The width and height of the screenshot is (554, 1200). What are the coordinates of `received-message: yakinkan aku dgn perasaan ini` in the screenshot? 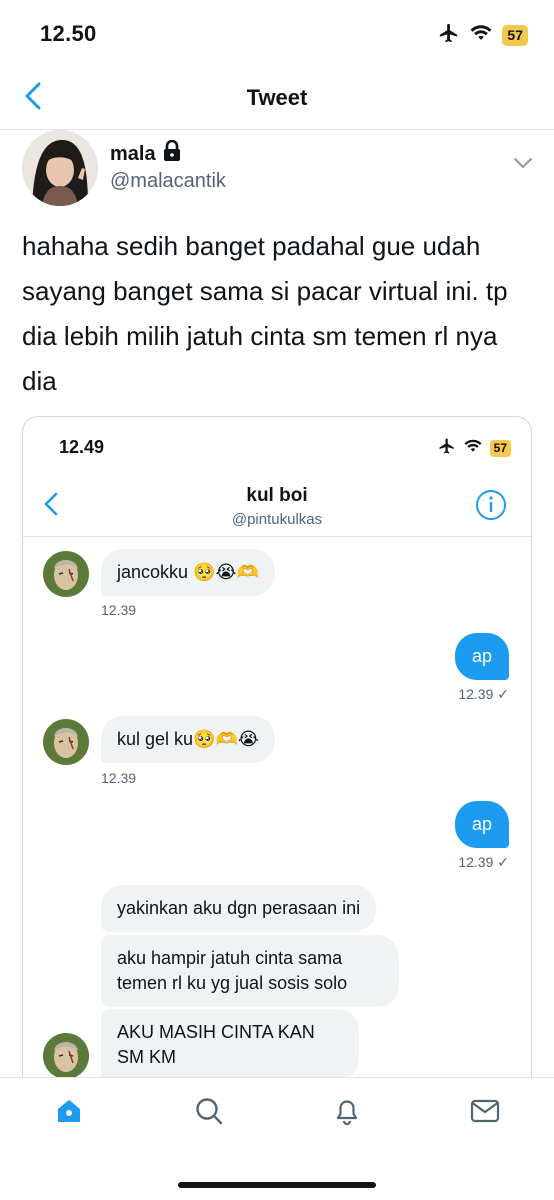 It's located at (239, 908).